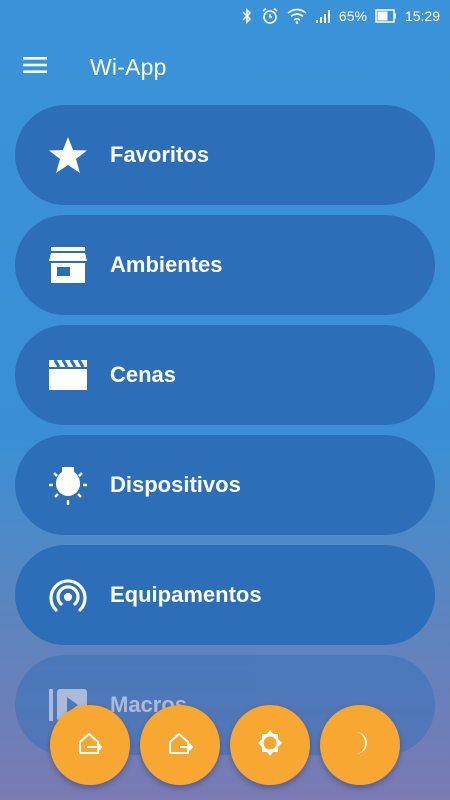 The width and height of the screenshot is (450, 800). What do you see at coordinates (270, 16) in the screenshot?
I see `alarm-icon` at bounding box center [270, 16].